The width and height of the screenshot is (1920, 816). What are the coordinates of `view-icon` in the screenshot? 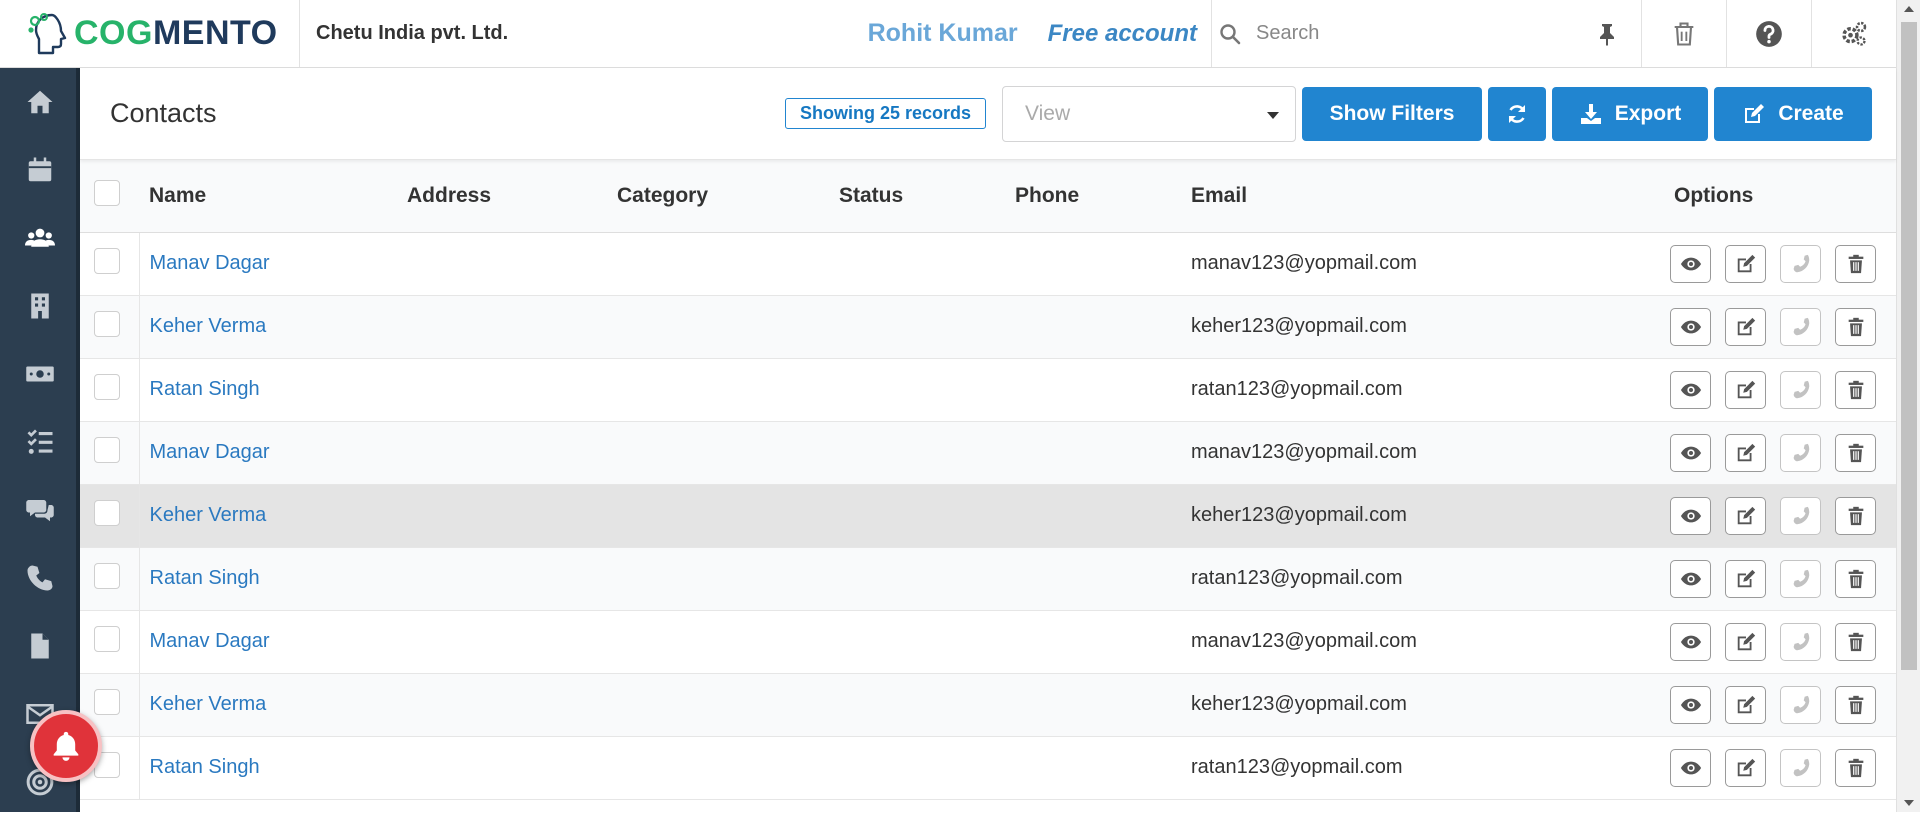 It's located at (1690, 389).